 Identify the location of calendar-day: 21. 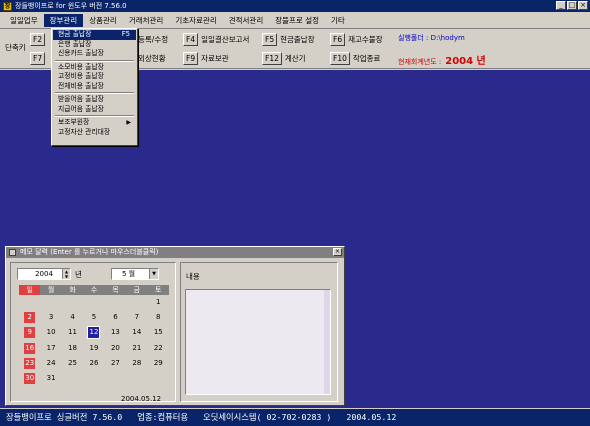
(136, 349).